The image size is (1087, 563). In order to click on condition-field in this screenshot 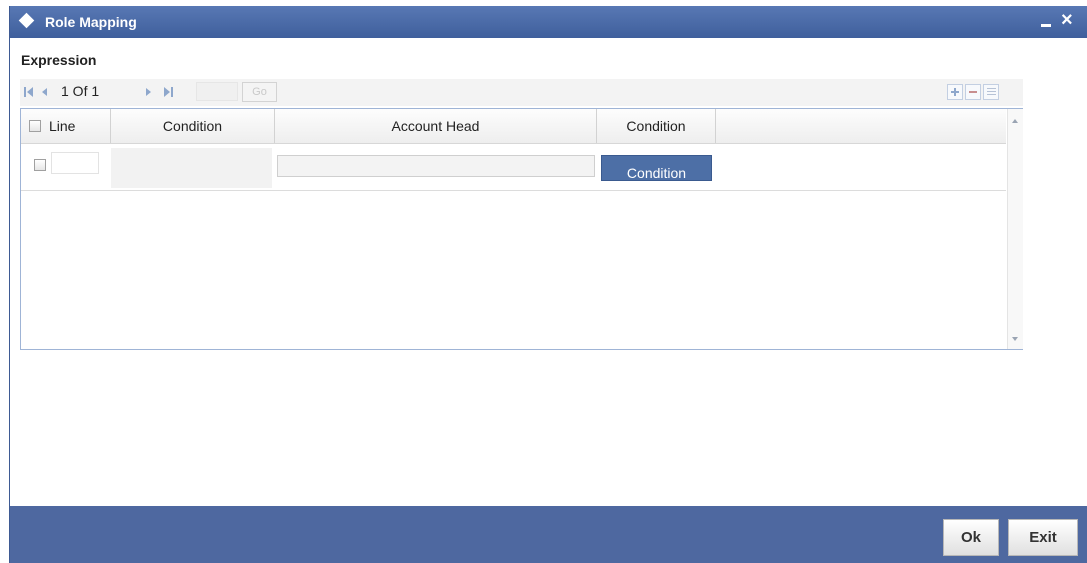, I will do `click(191, 168)`.